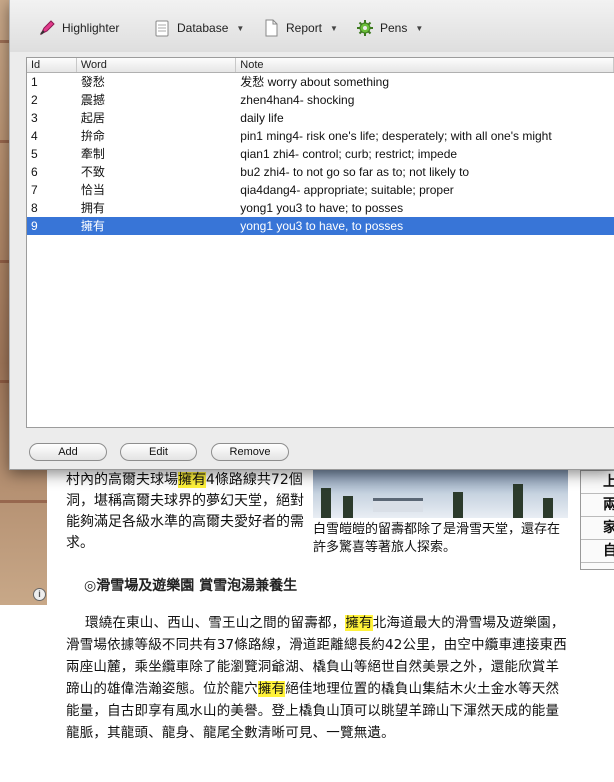 This screenshot has height=782, width=614. Describe the element at coordinates (320, 100) in the screenshot. I see `table-row: 2 震撼 zhen4han4- shocking` at that location.